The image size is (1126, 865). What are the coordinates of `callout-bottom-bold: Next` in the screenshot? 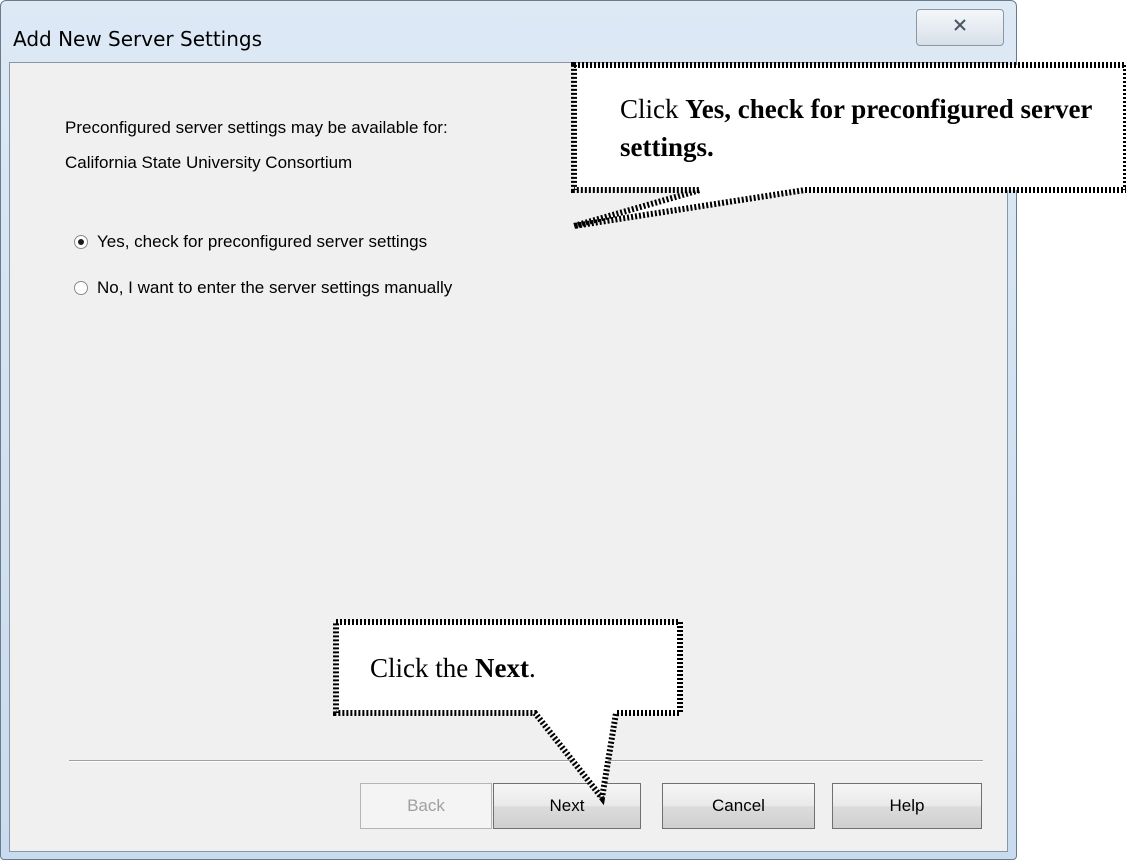 It's located at (501, 668).